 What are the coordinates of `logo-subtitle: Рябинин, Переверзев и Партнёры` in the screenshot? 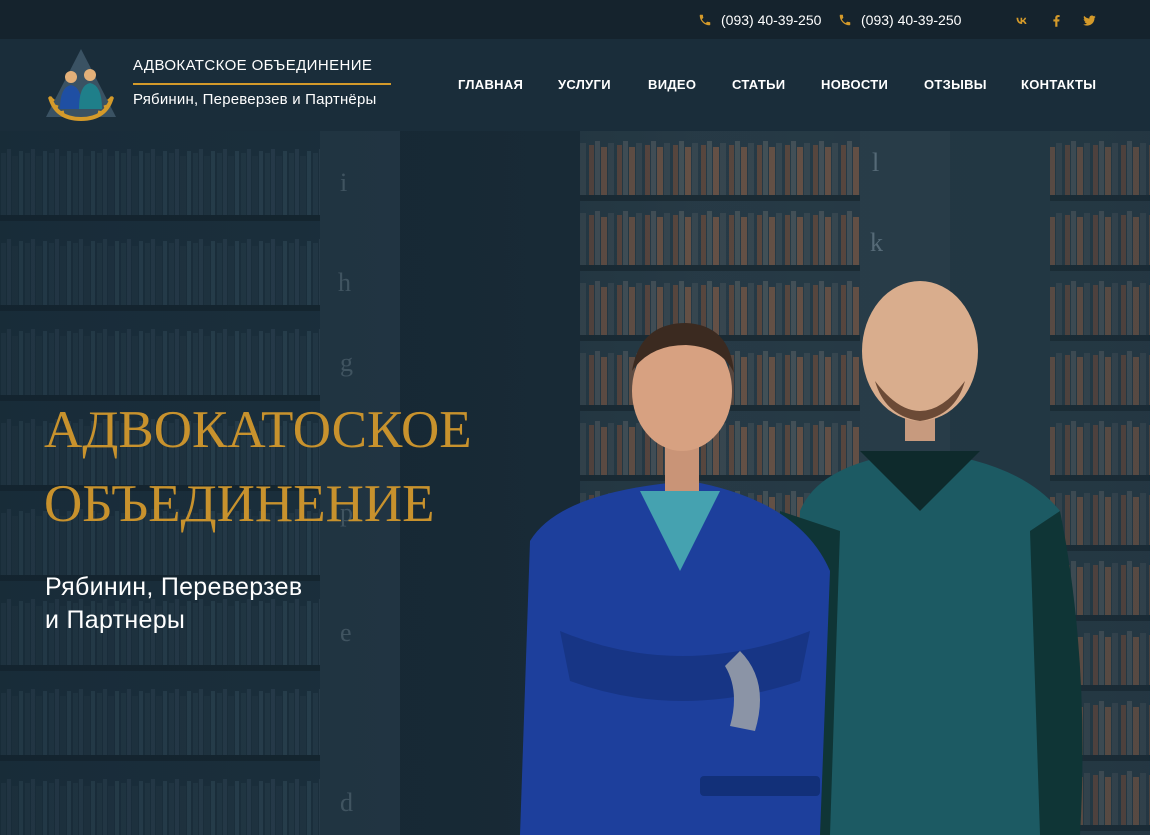 It's located at (255, 99).